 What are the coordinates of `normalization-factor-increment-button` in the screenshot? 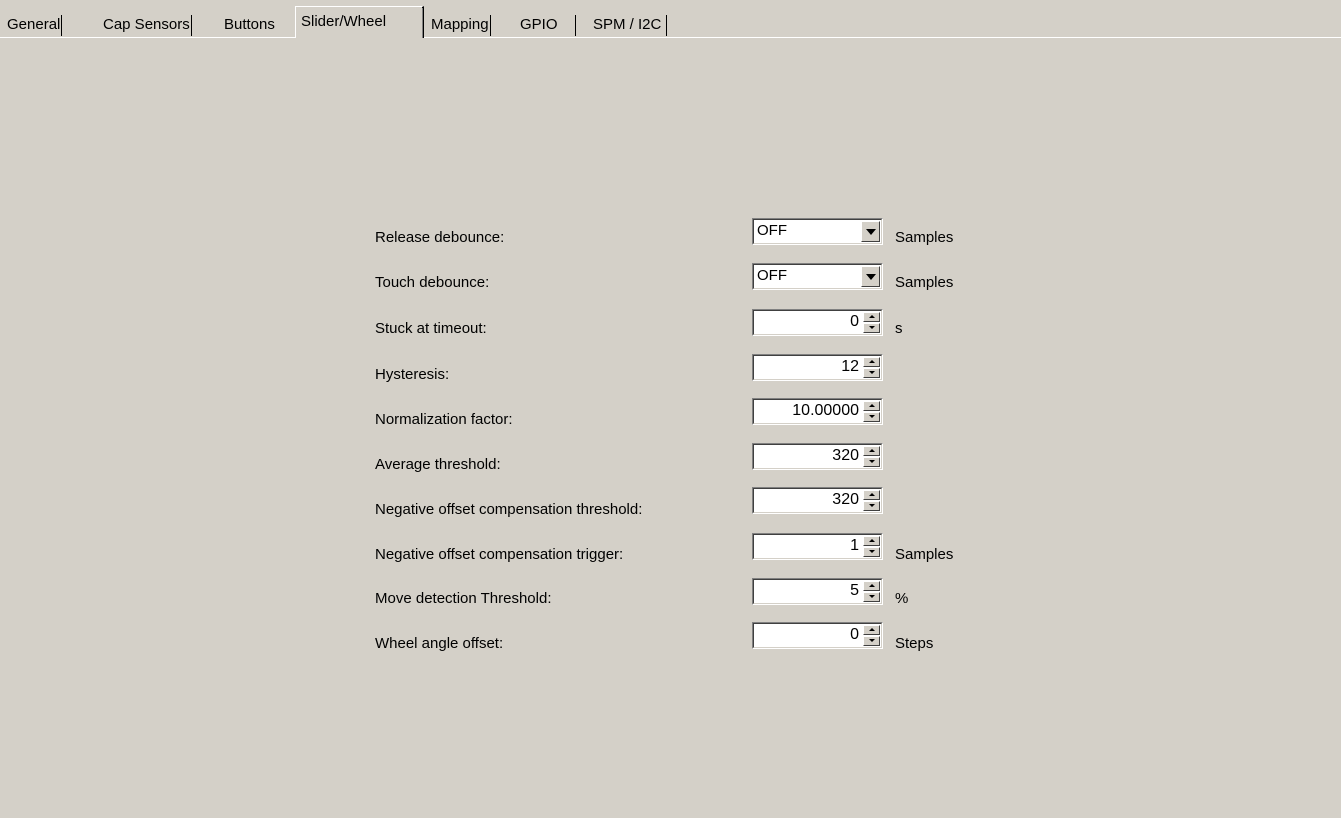 It's located at (871, 406).